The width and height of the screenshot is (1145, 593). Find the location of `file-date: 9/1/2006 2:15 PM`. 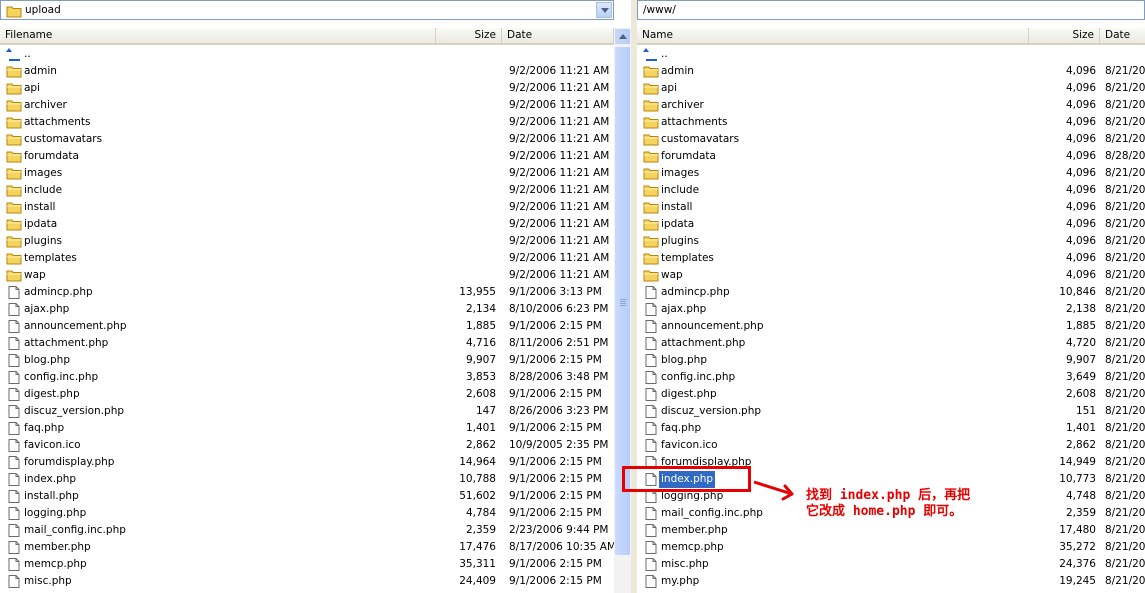

file-date: 9/1/2006 2:15 PM is located at coordinates (555, 581).